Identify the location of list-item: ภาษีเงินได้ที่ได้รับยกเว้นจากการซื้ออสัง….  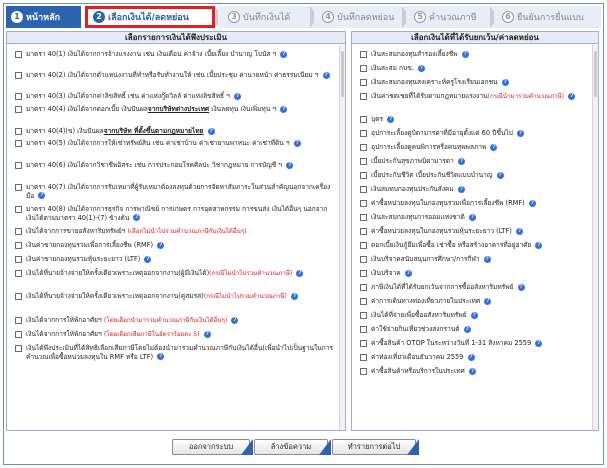
(474, 287).